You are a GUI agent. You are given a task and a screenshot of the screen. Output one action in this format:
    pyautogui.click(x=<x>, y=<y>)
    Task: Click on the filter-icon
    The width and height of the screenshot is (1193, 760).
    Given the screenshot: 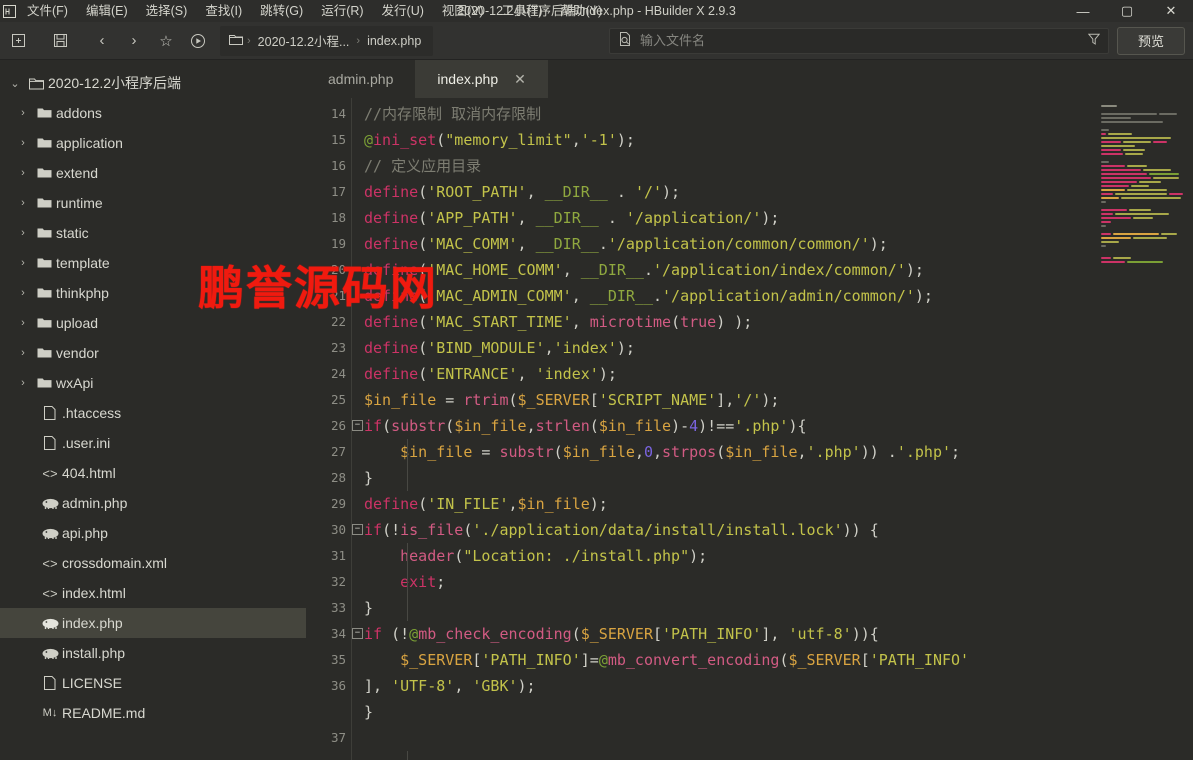 What is the action you would take?
    pyautogui.click(x=1094, y=40)
    